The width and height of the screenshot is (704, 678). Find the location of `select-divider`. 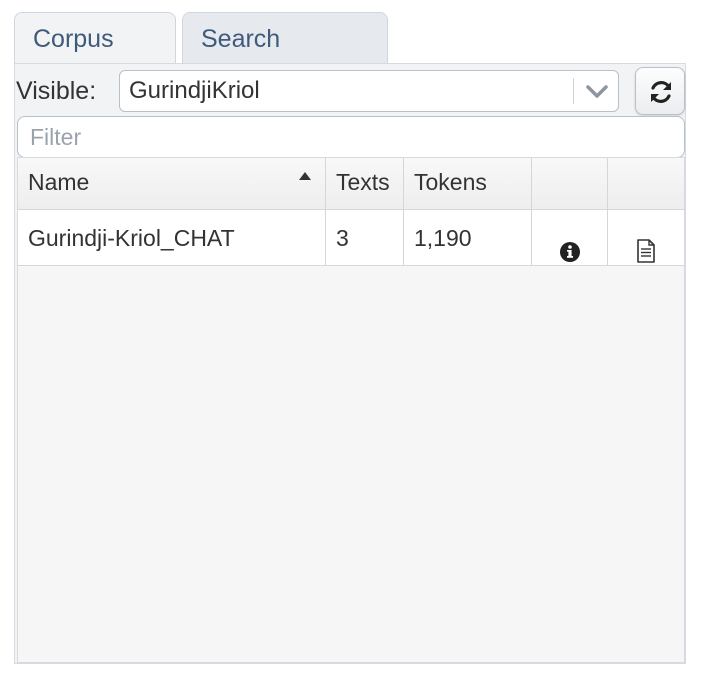

select-divider is located at coordinates (573, 91).